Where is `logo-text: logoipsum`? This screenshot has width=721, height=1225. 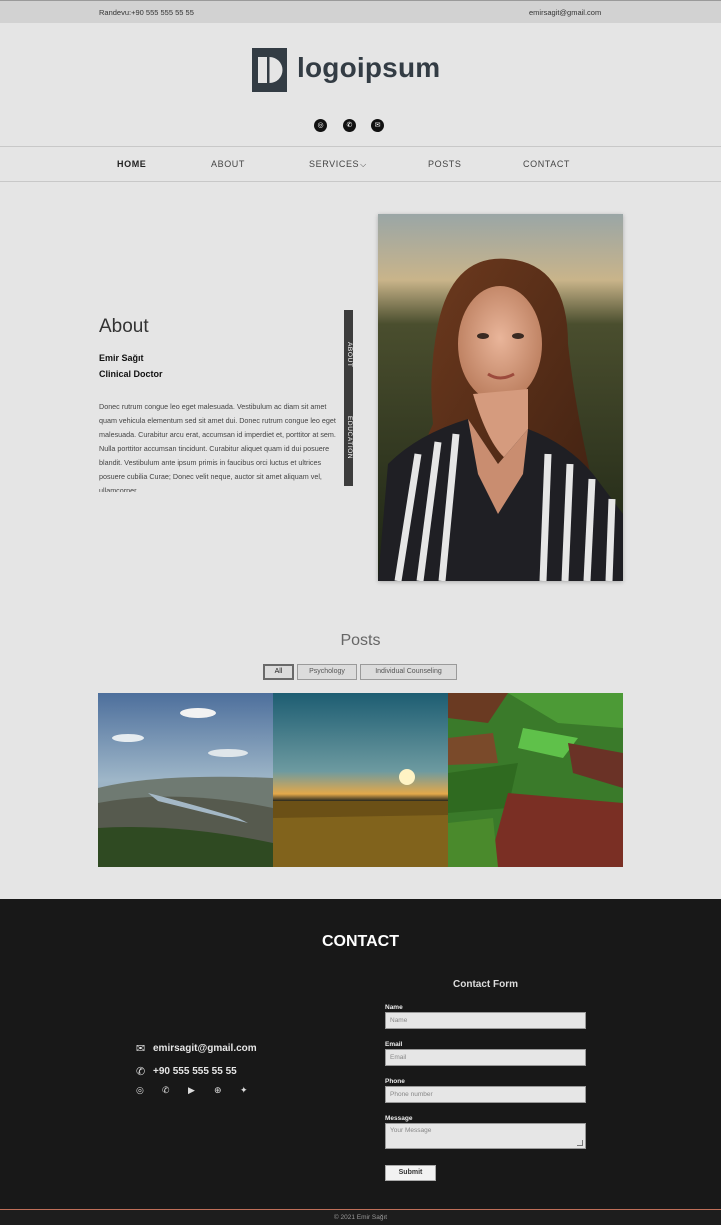
logo-text: logoipsum is located at coordinates (369, 67).